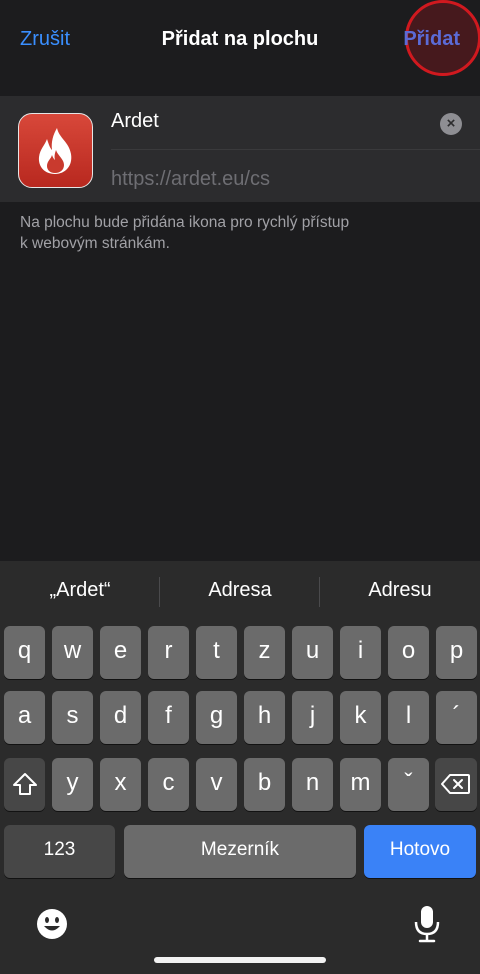  I want to click on emoji-button, so click(52, 924).